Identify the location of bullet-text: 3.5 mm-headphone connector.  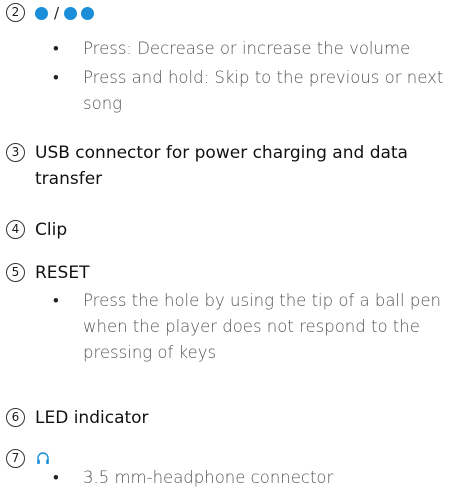
(208, 477).